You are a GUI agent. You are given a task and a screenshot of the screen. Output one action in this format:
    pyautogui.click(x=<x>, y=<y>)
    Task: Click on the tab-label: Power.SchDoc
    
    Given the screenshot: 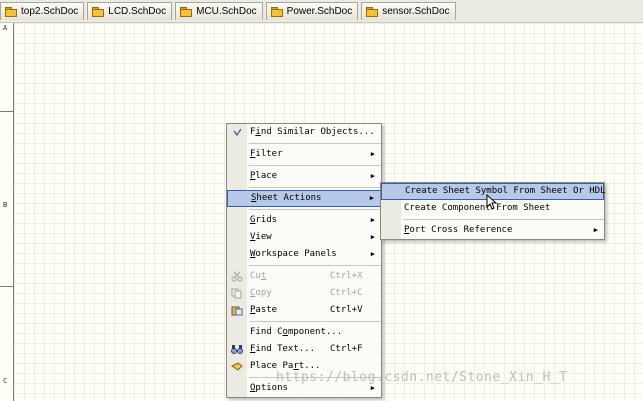 What is the action you would take?
    pyautogui.click(x=319, y=11)
    